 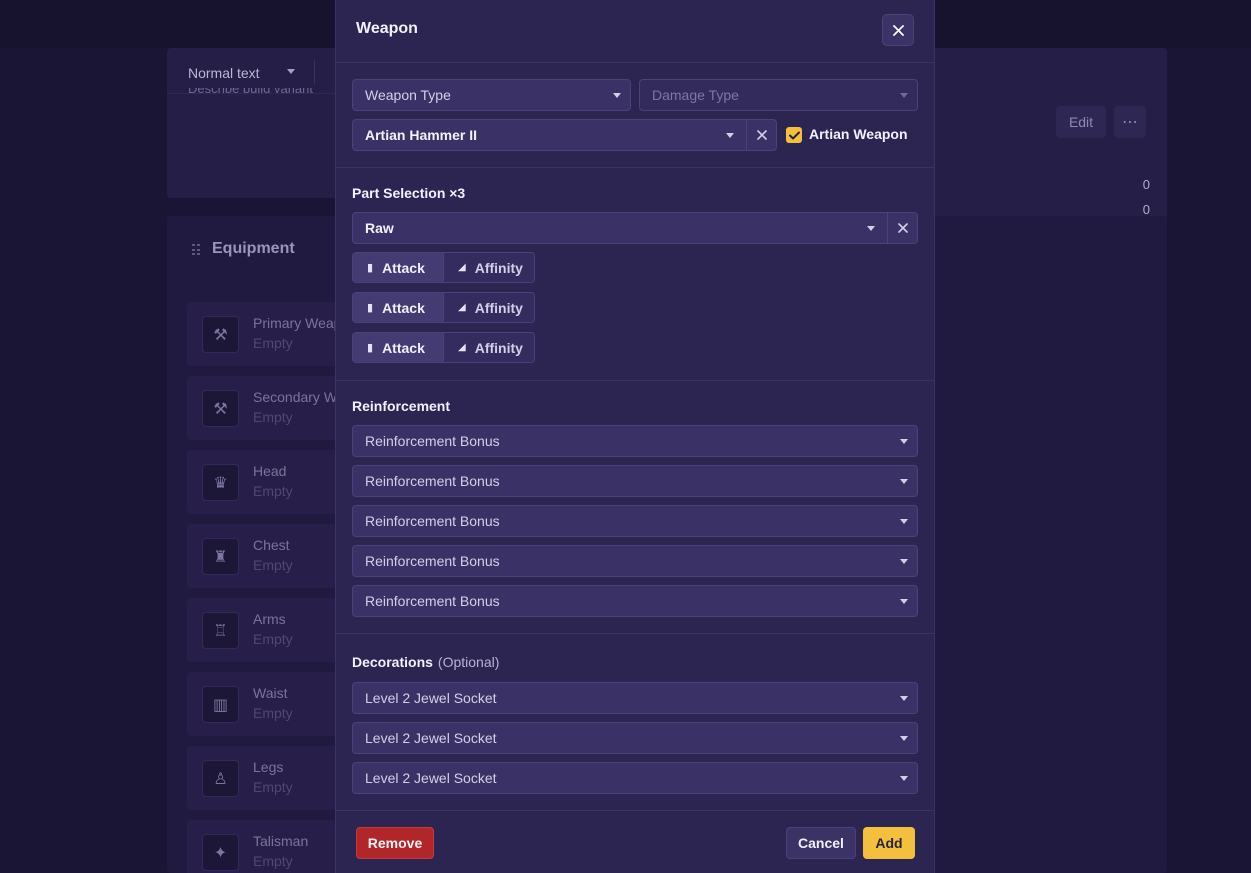 What do you see at coordinates (821, 843) in the screenshot?
I see `cancel-button: Cancel` at bounding box center [821, 843].